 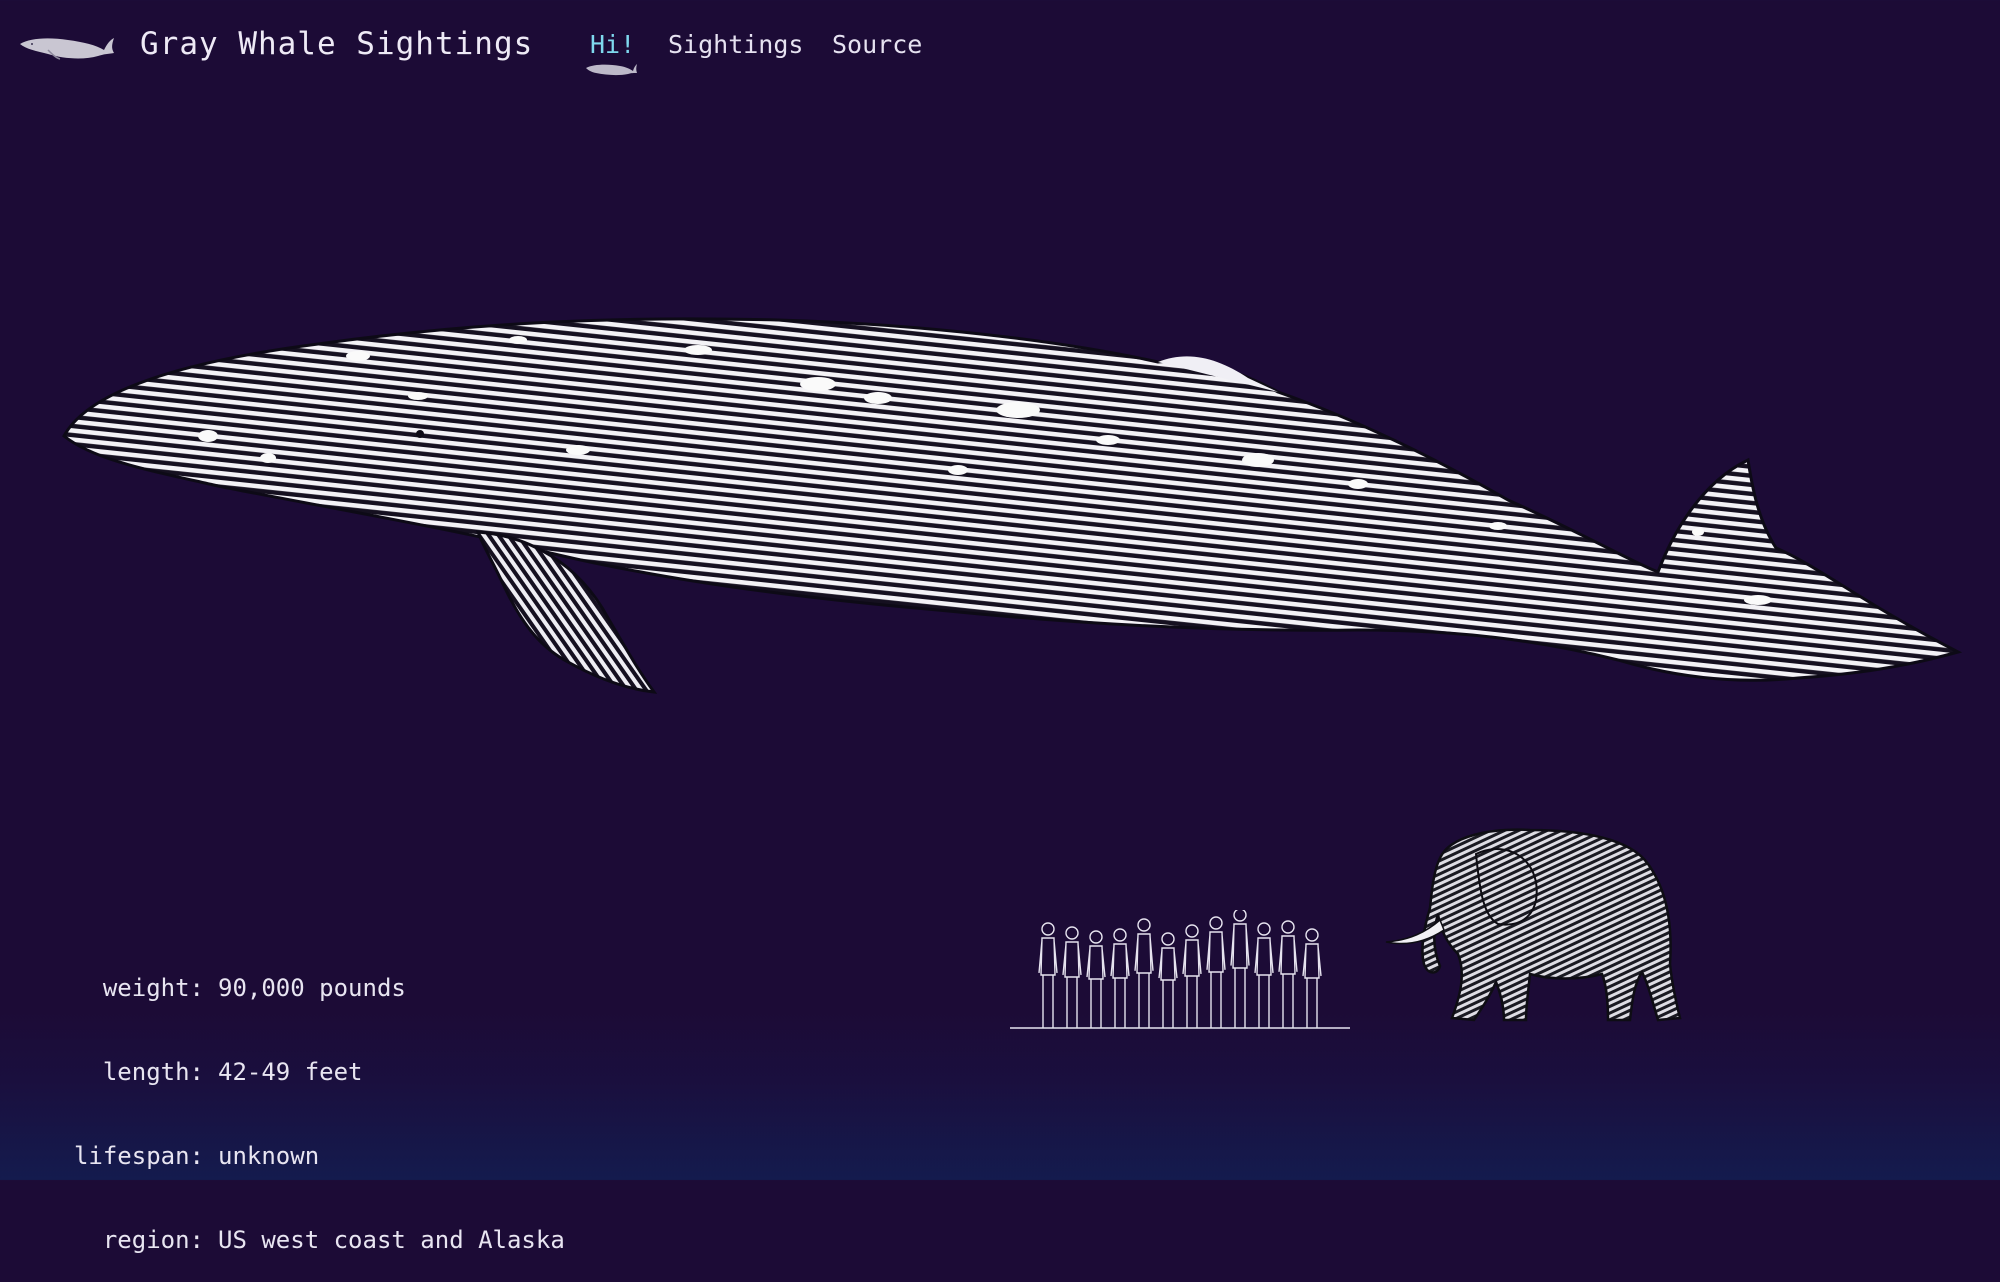 What do you see at coordinates (269, 1156) in the screenshot?
I see `stat-value: unknown` at bounding box center [269, 1156].